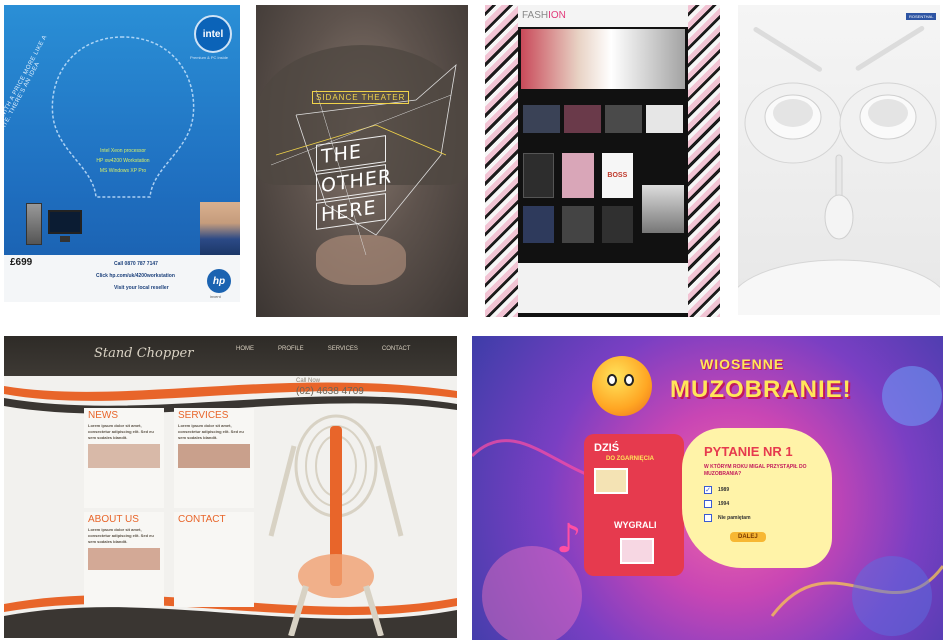  Describe the element at coordinates (569, 539) in the screenshot. I see `music-note-icon: ♪` at that location.